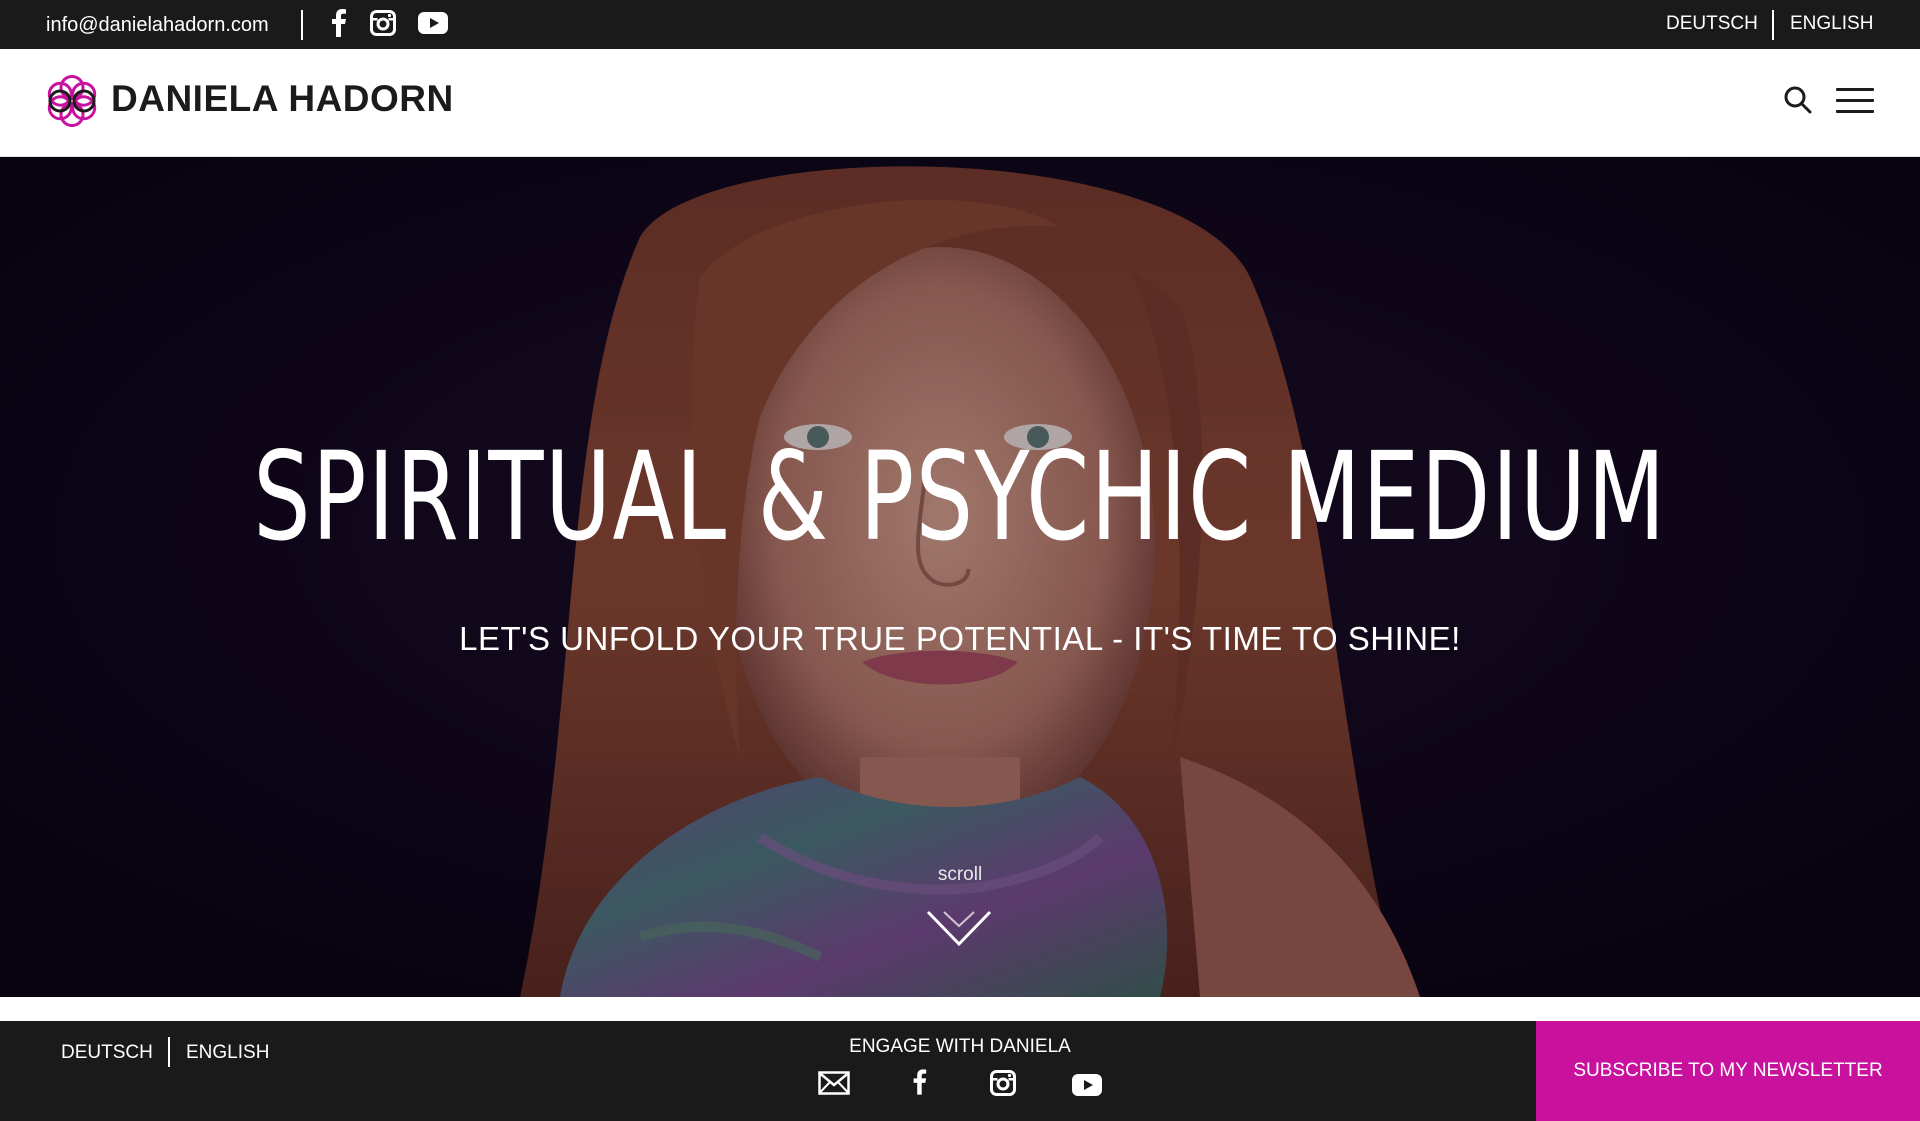 The height and width of the screenshot is (1121, 1920). Describe the element at coordinates (302, 25) in the screenshot. I see `top-bar-divider` at that location.